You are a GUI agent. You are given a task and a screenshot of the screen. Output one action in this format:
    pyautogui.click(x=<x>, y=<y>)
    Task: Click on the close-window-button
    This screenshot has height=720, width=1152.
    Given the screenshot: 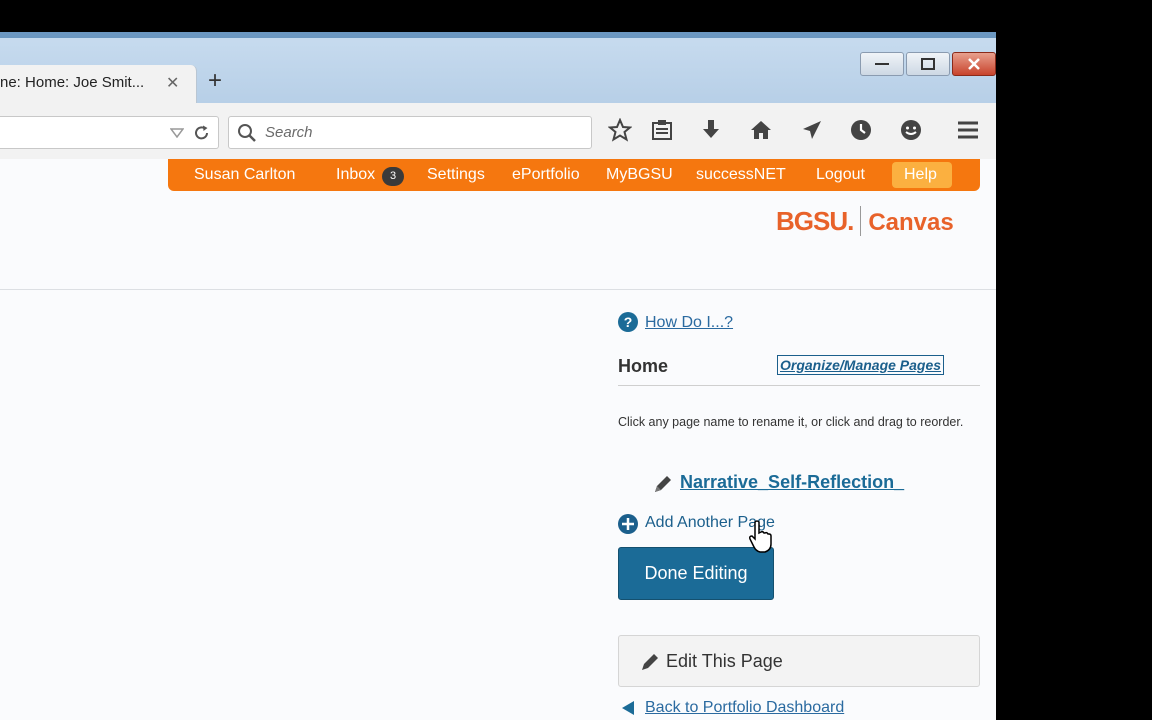 What is the action you would take?
    pyautogui.click(x=974, y=64)
    